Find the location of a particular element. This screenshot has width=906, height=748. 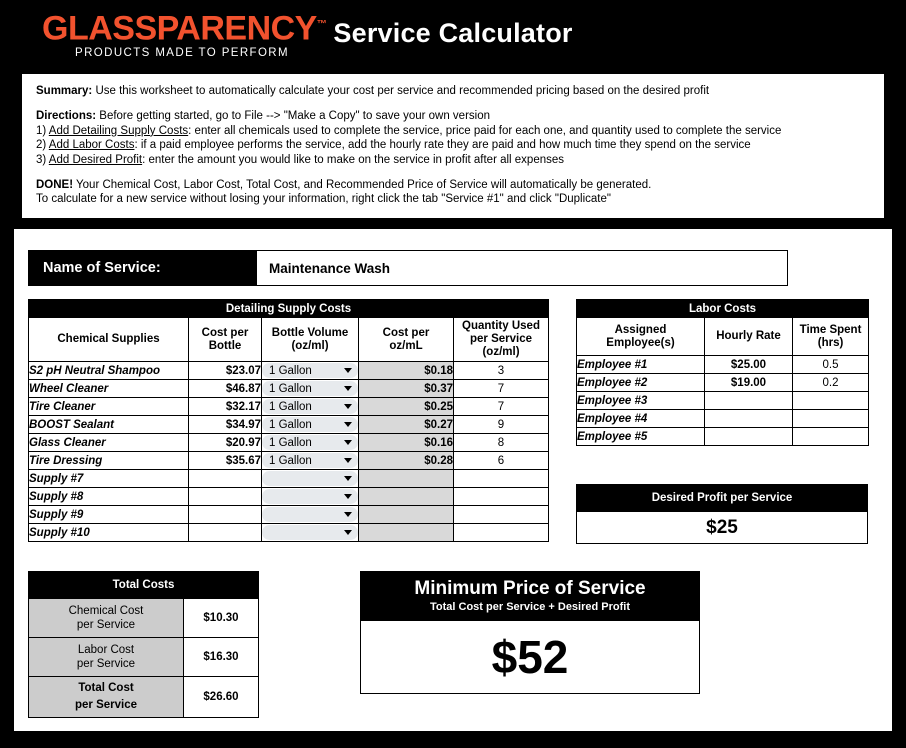

supply-name-cell: Tire Dressing is located at coordinates (108, 460).